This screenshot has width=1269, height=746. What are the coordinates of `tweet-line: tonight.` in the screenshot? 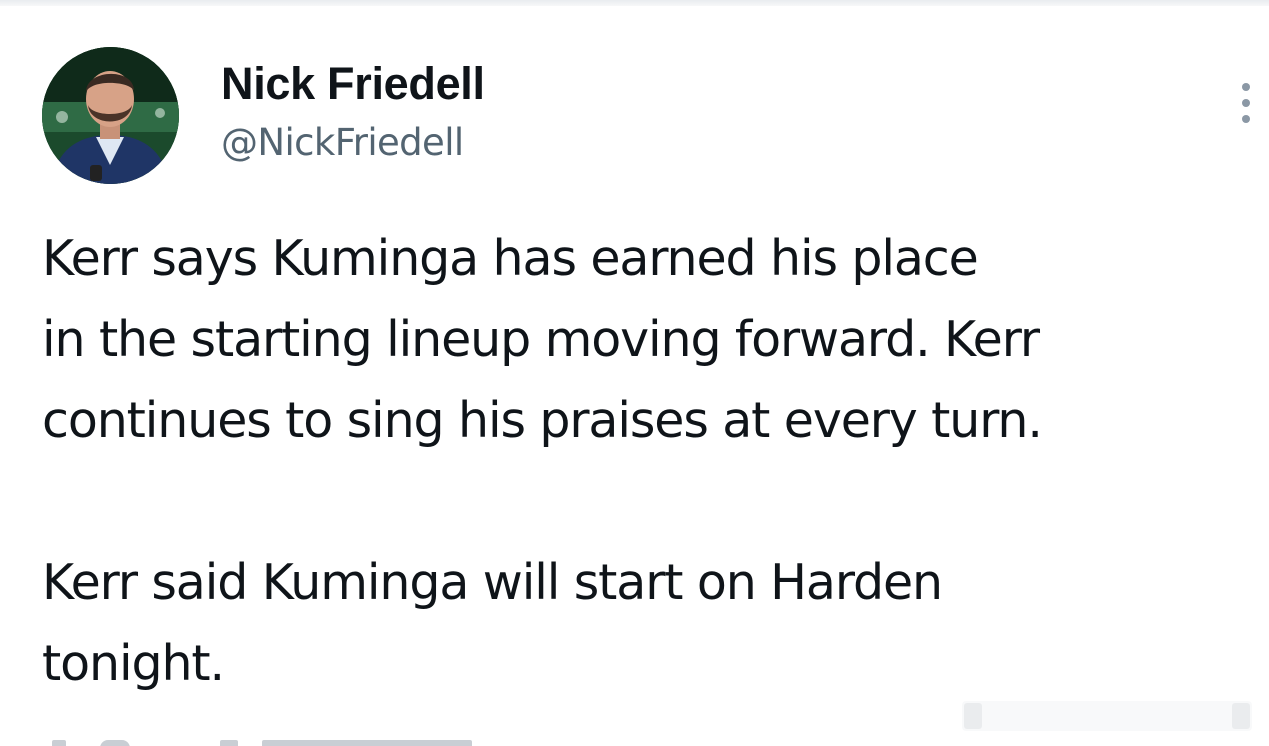 It's located at (133, 663).